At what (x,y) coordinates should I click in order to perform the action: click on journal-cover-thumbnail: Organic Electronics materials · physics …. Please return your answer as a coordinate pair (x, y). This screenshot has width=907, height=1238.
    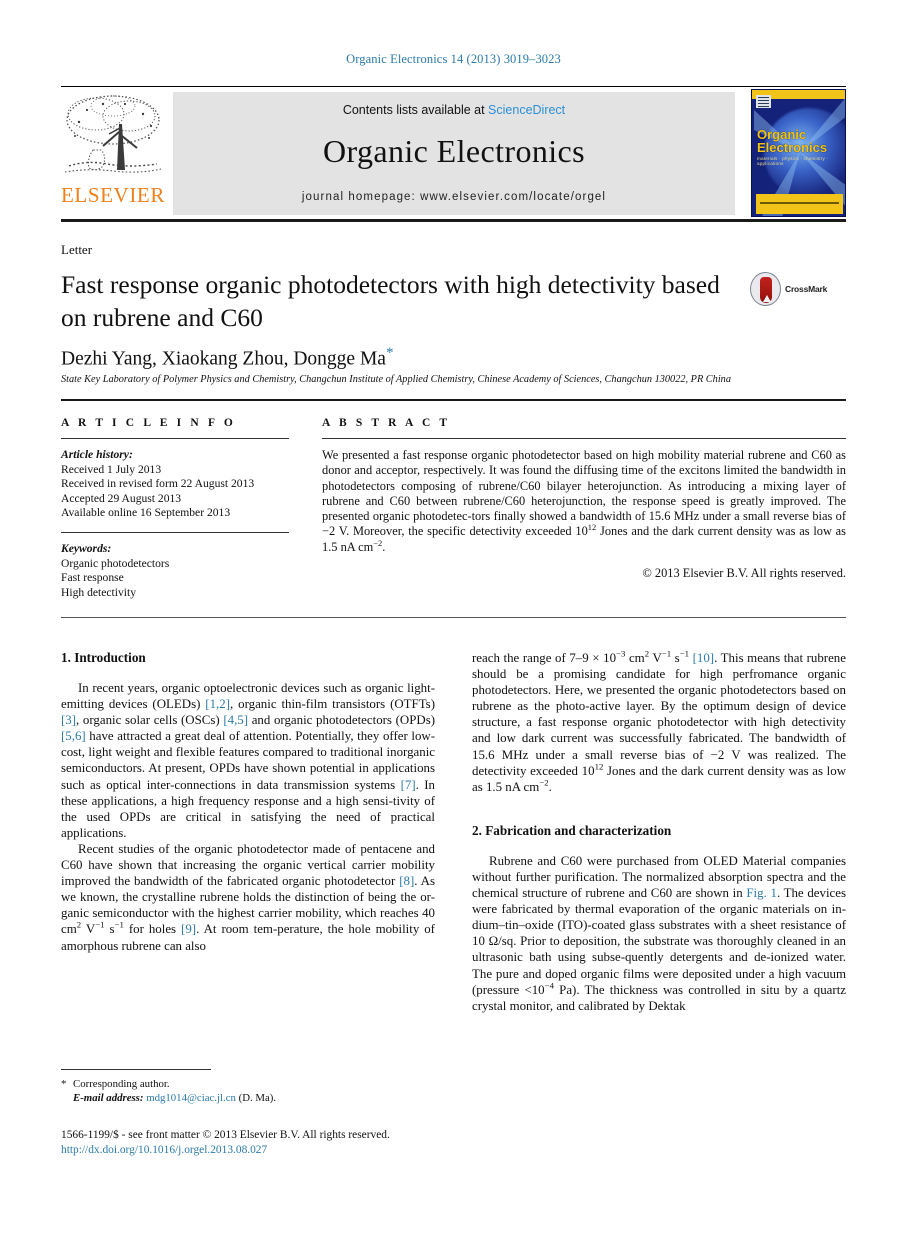
    Looking at the image, I should click on (798, 153).